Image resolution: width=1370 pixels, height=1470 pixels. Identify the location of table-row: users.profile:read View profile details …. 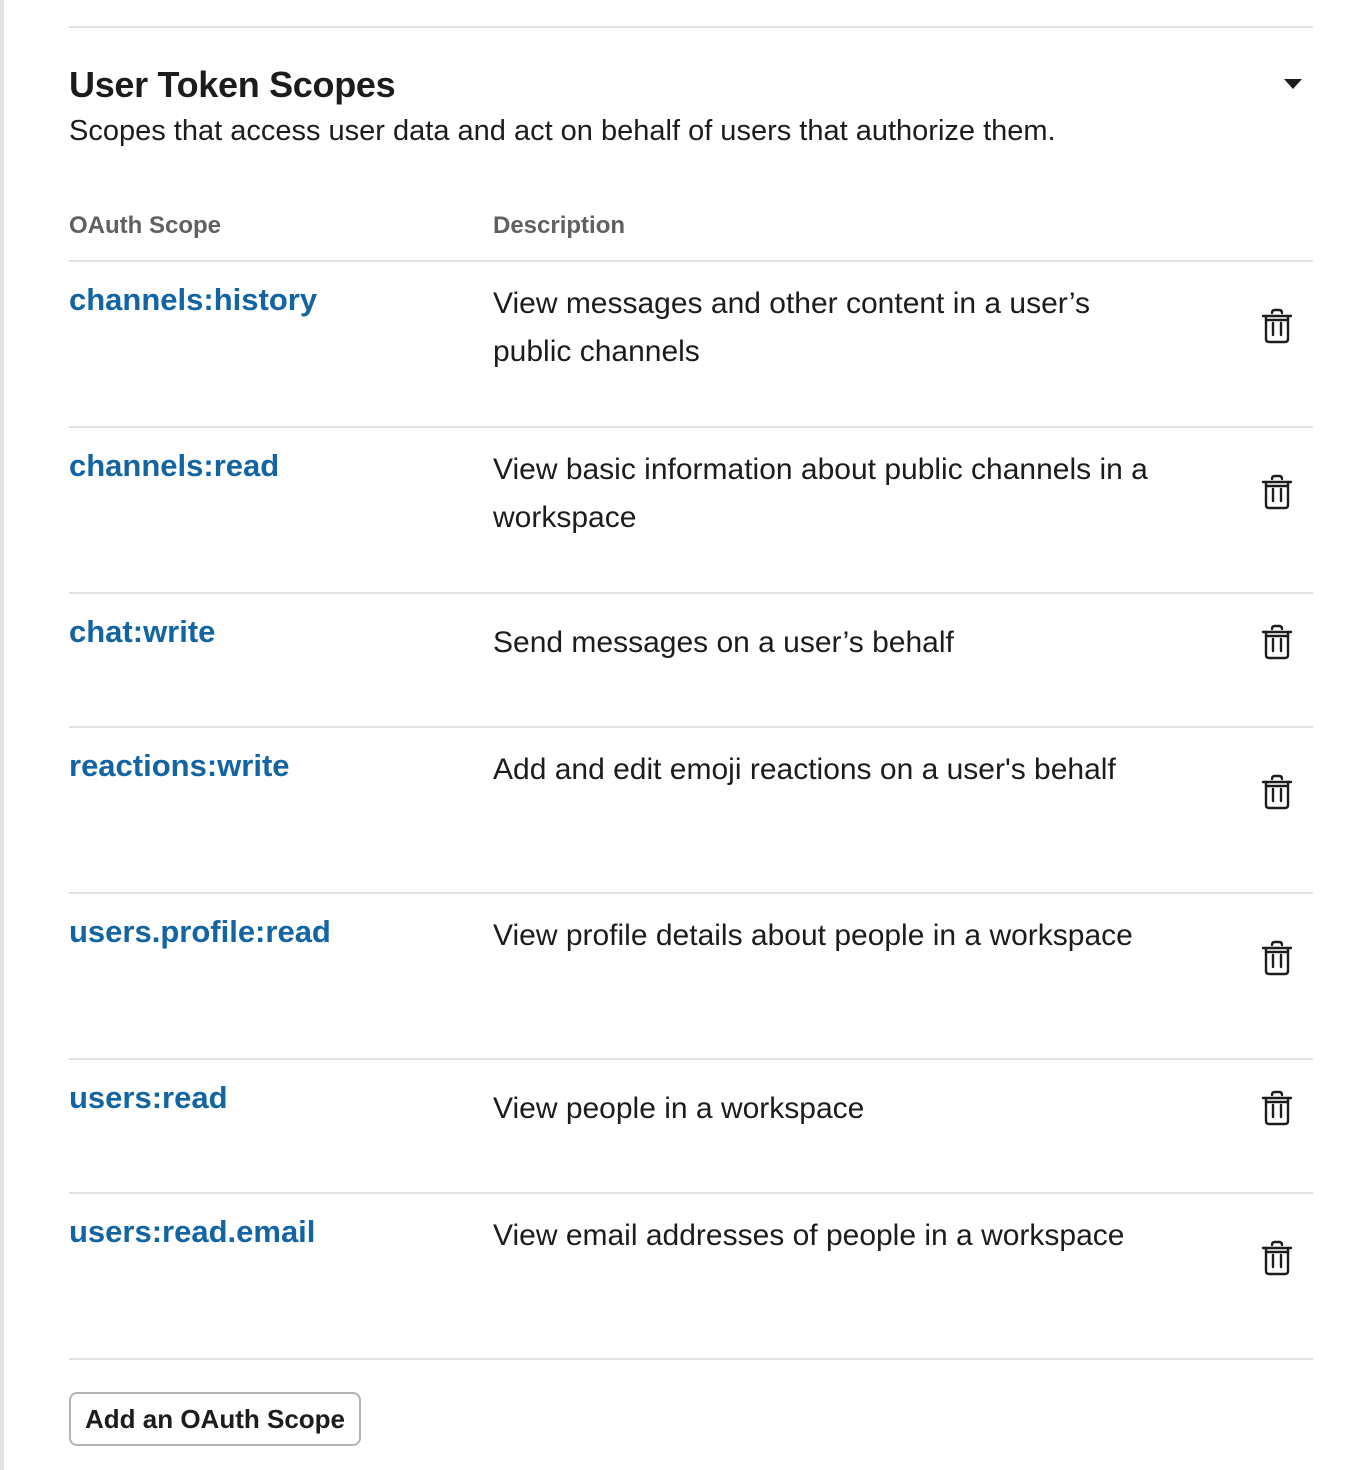
(691, 977).